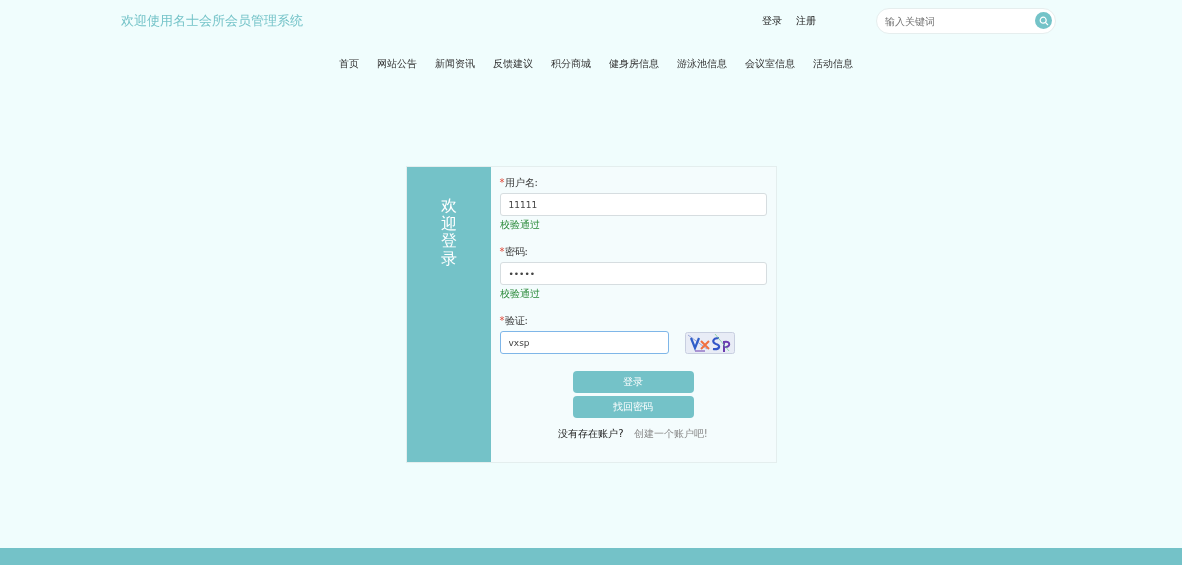  Describe the element at coordinates (670, 434) in the screenshot. I see `register-link: 创建一个账户吧!` at that location.